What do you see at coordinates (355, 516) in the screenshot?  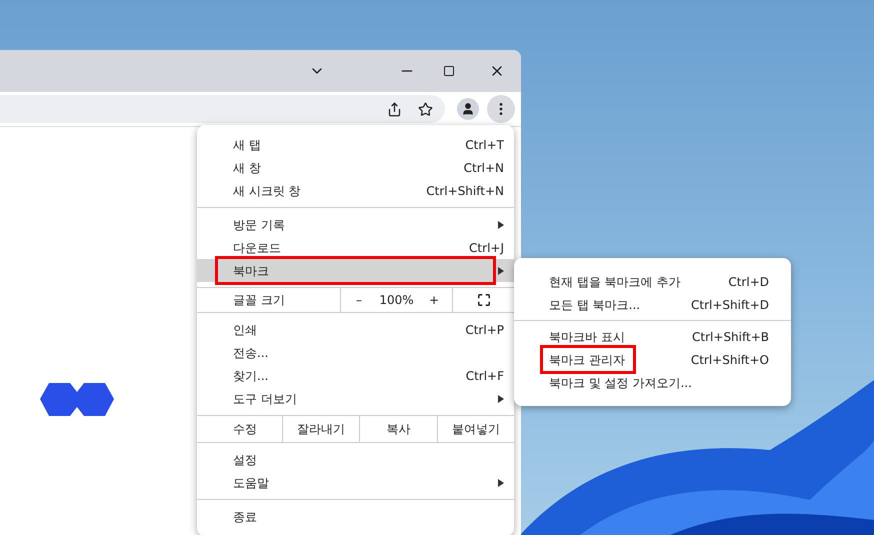 I see `menu-item: 종료` at bounding box center [355, 516].